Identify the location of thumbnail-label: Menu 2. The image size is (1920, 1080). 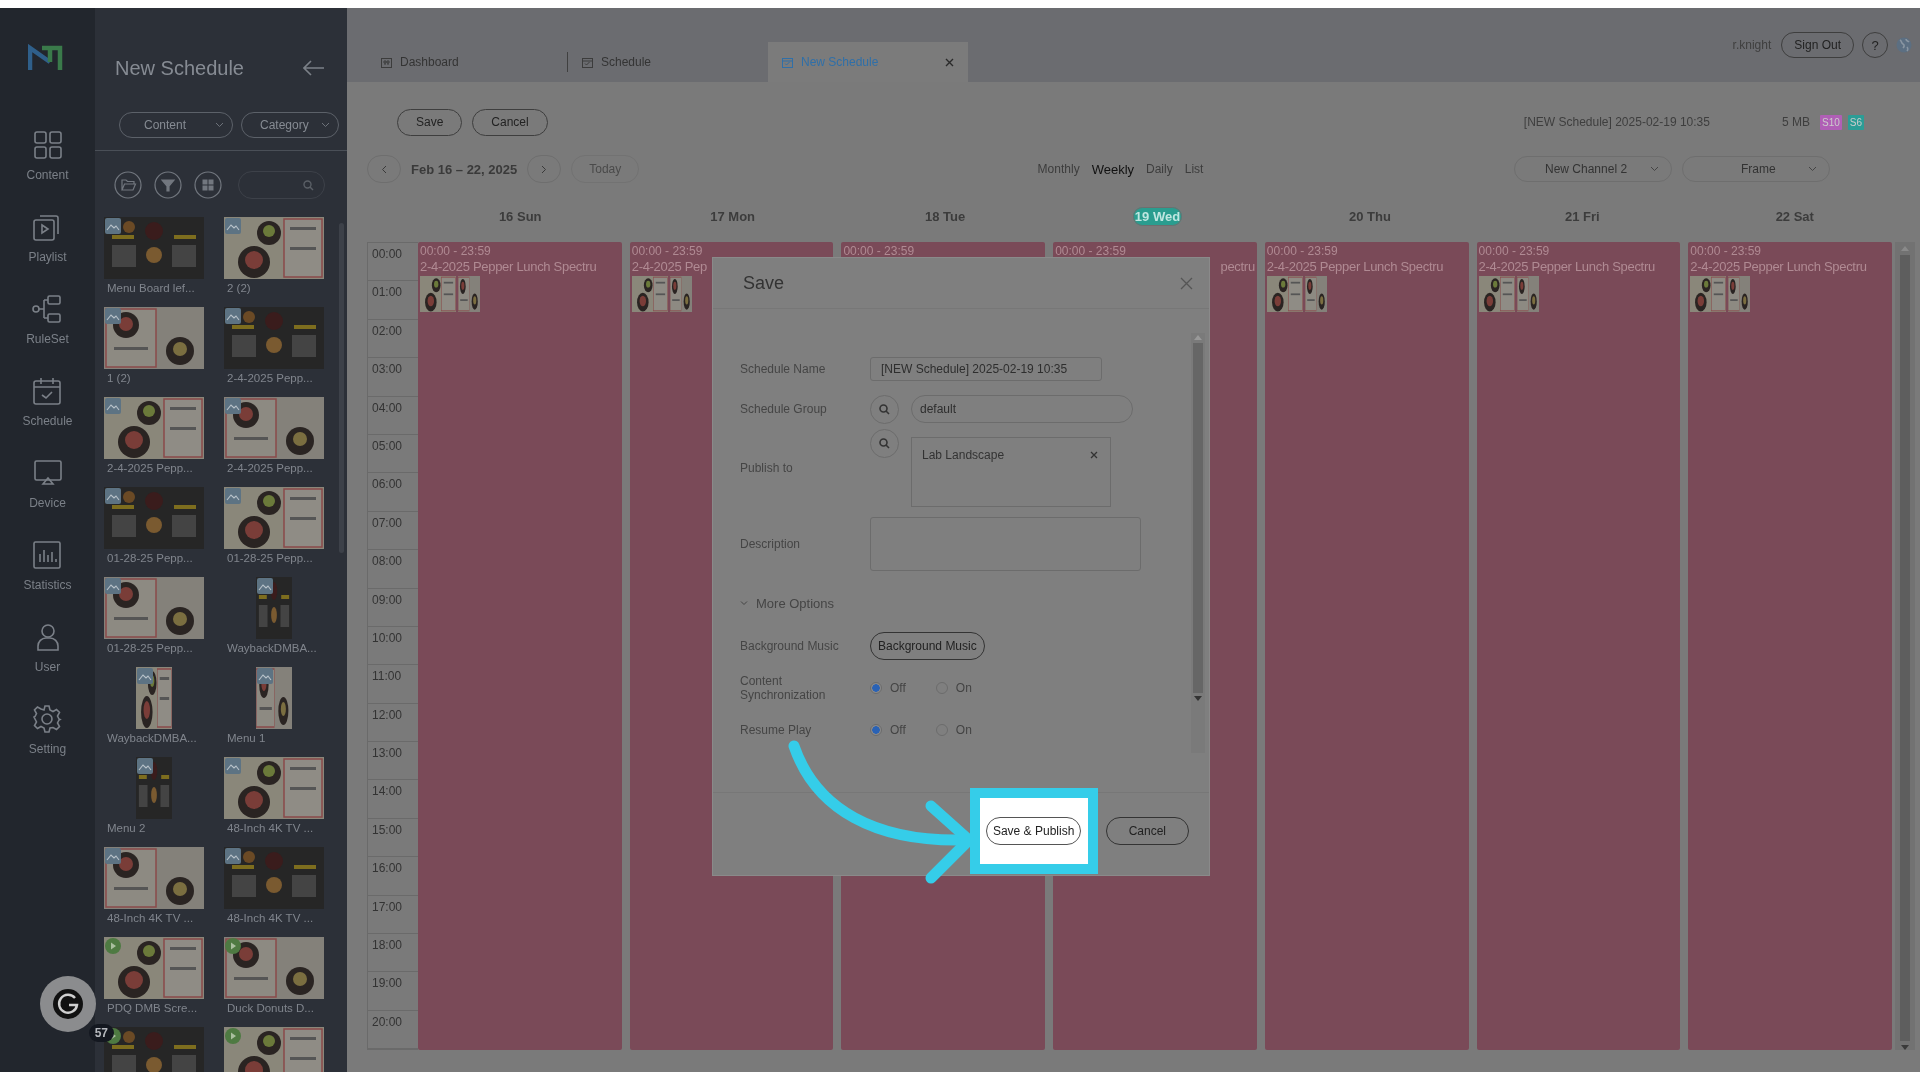
(126, 828).